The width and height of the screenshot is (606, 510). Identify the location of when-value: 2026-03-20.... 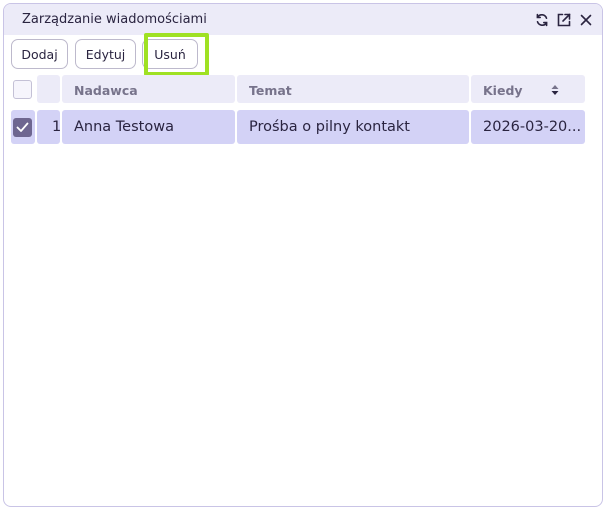
(532, 127).